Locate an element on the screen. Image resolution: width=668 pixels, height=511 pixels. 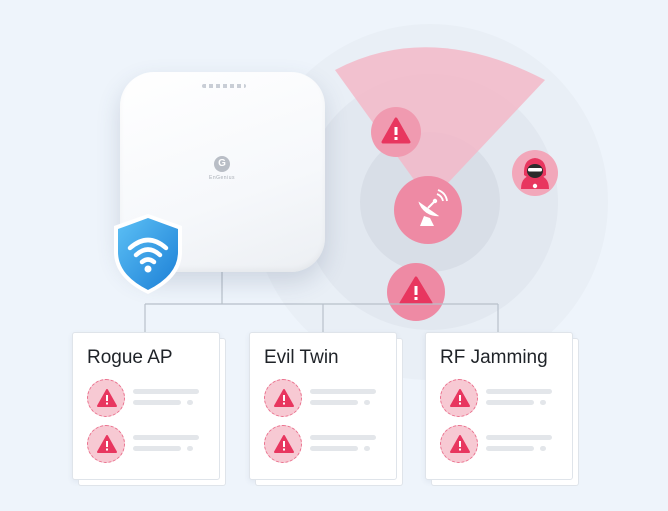
shield-wifi-icon is located at coordinates (148, 254).